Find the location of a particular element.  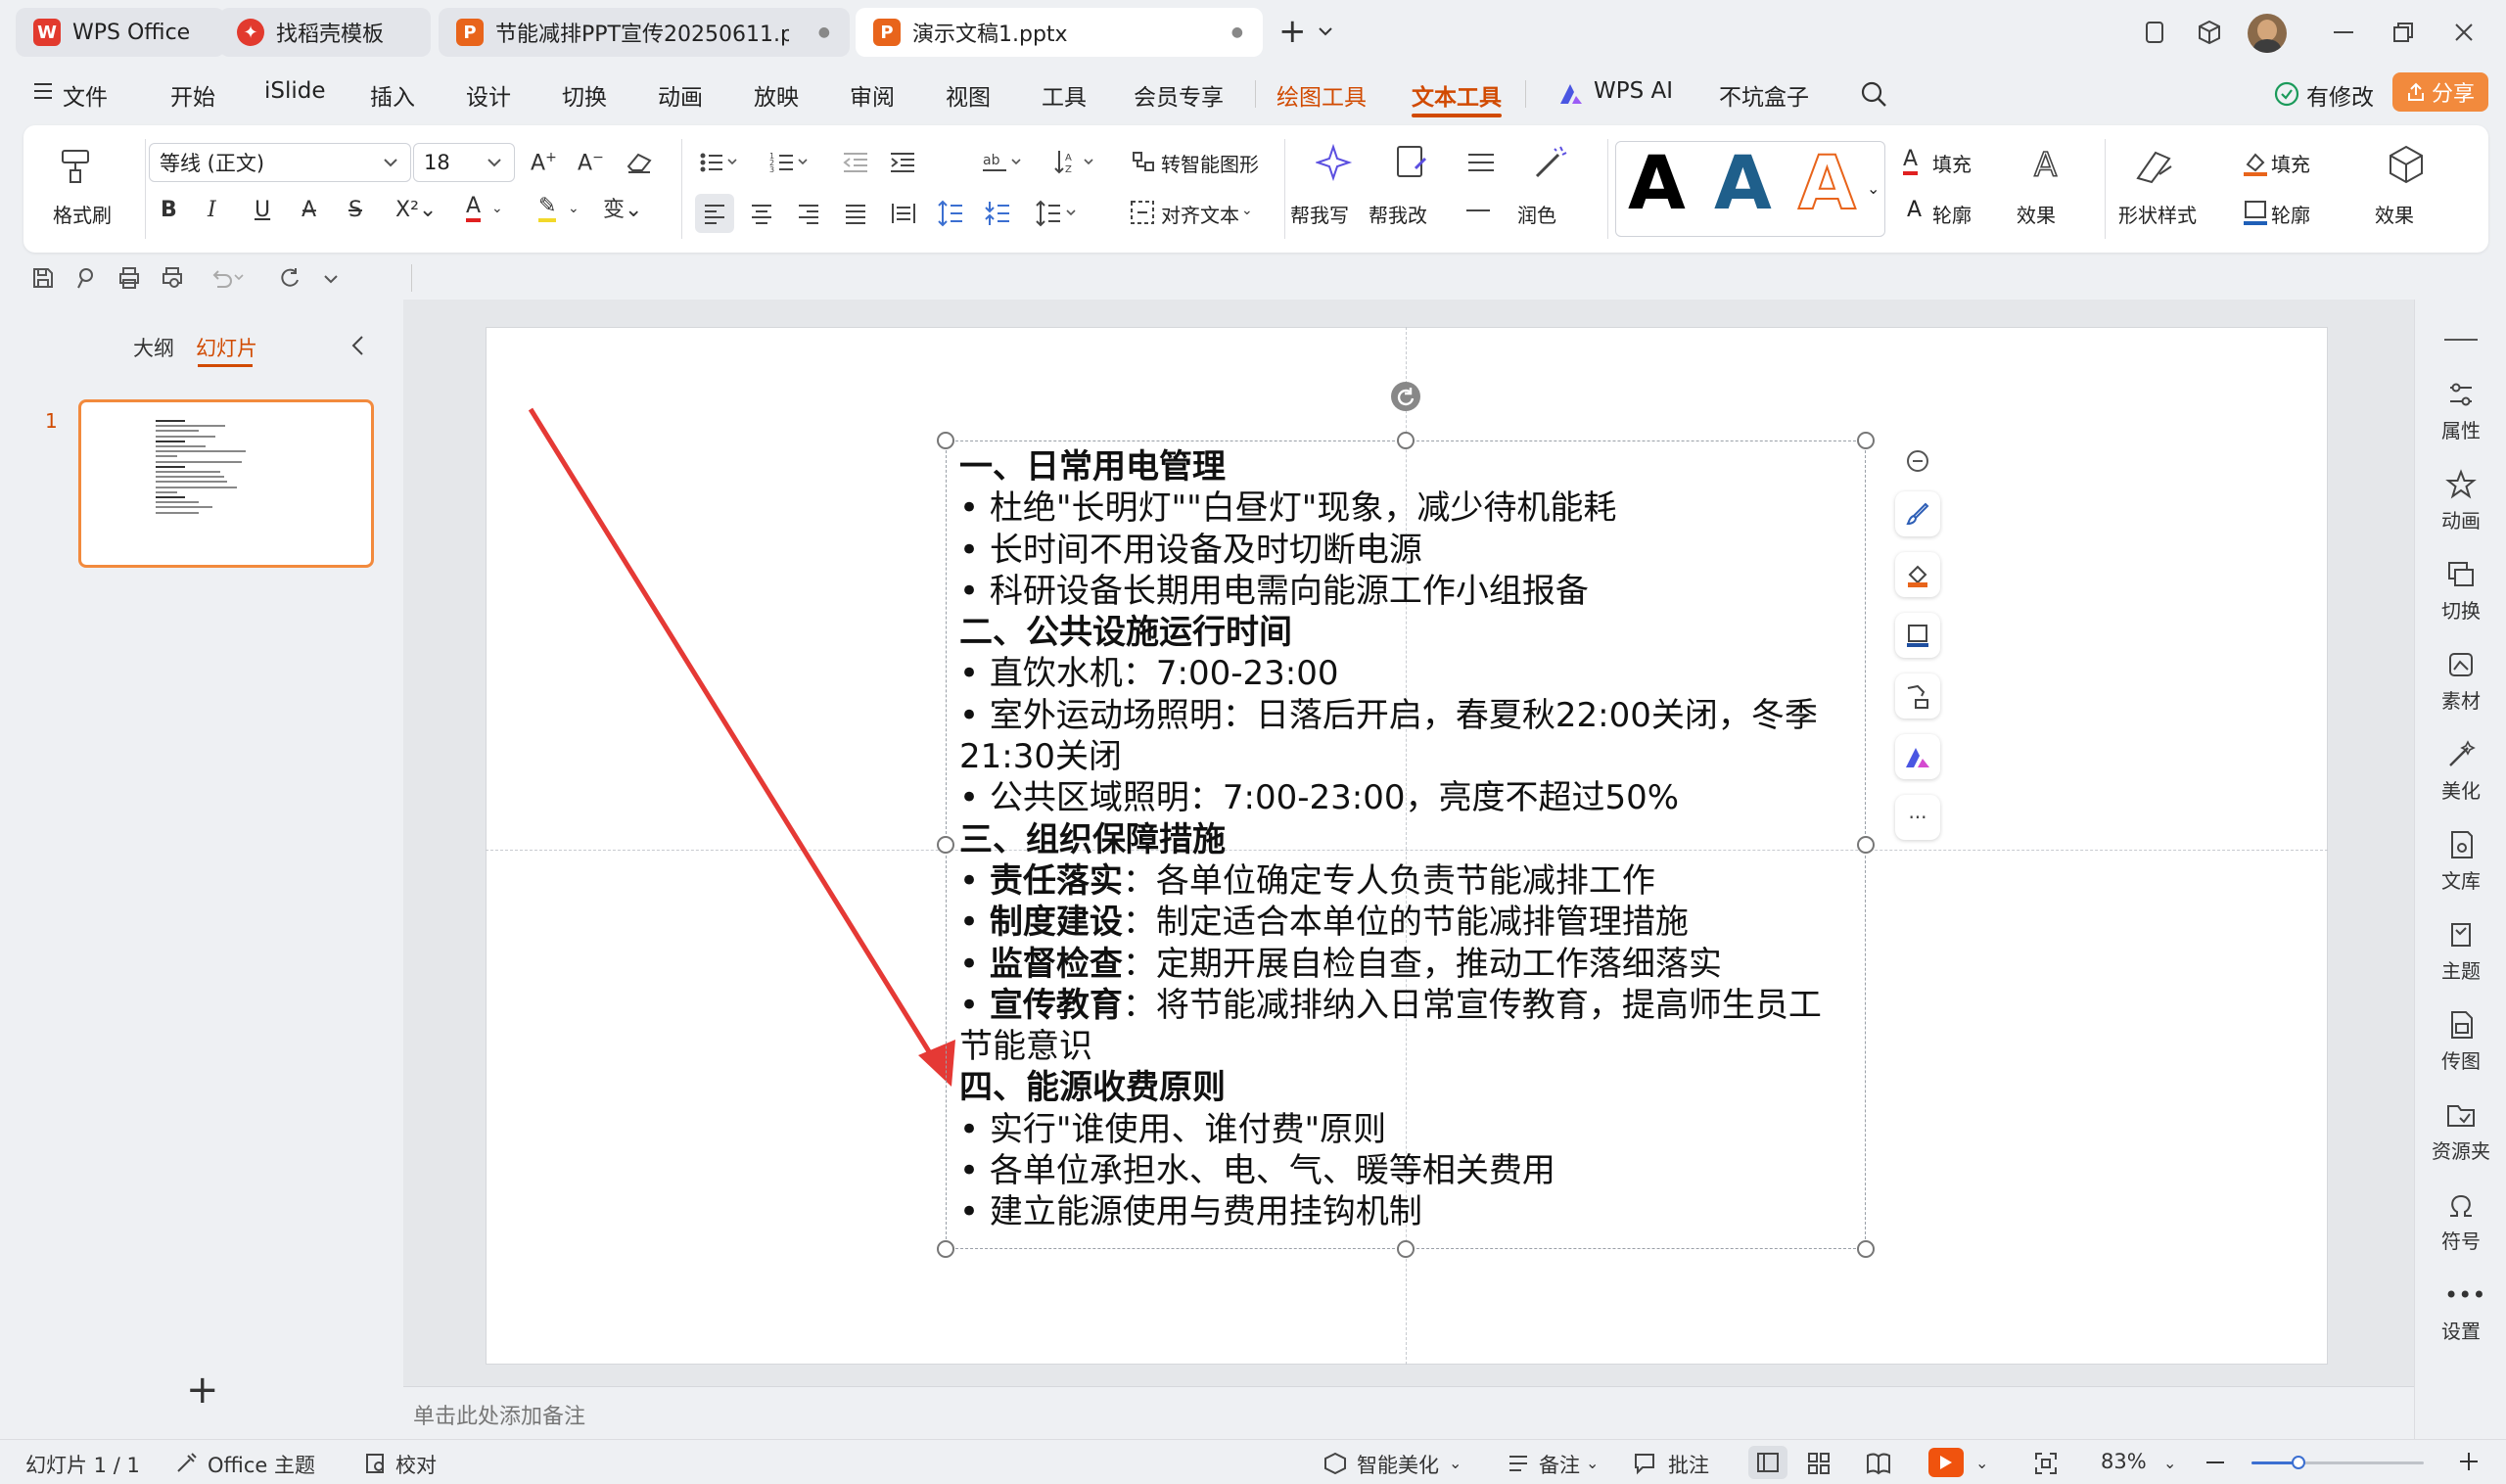

menu-file: 文件 is located at coordinates (85, 95).